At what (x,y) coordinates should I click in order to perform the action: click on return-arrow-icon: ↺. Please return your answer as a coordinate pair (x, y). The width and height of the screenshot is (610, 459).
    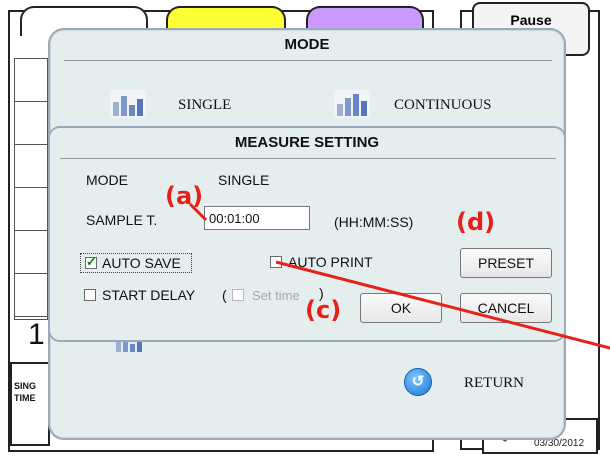
    Looking at the image, I should click on (418, 381).